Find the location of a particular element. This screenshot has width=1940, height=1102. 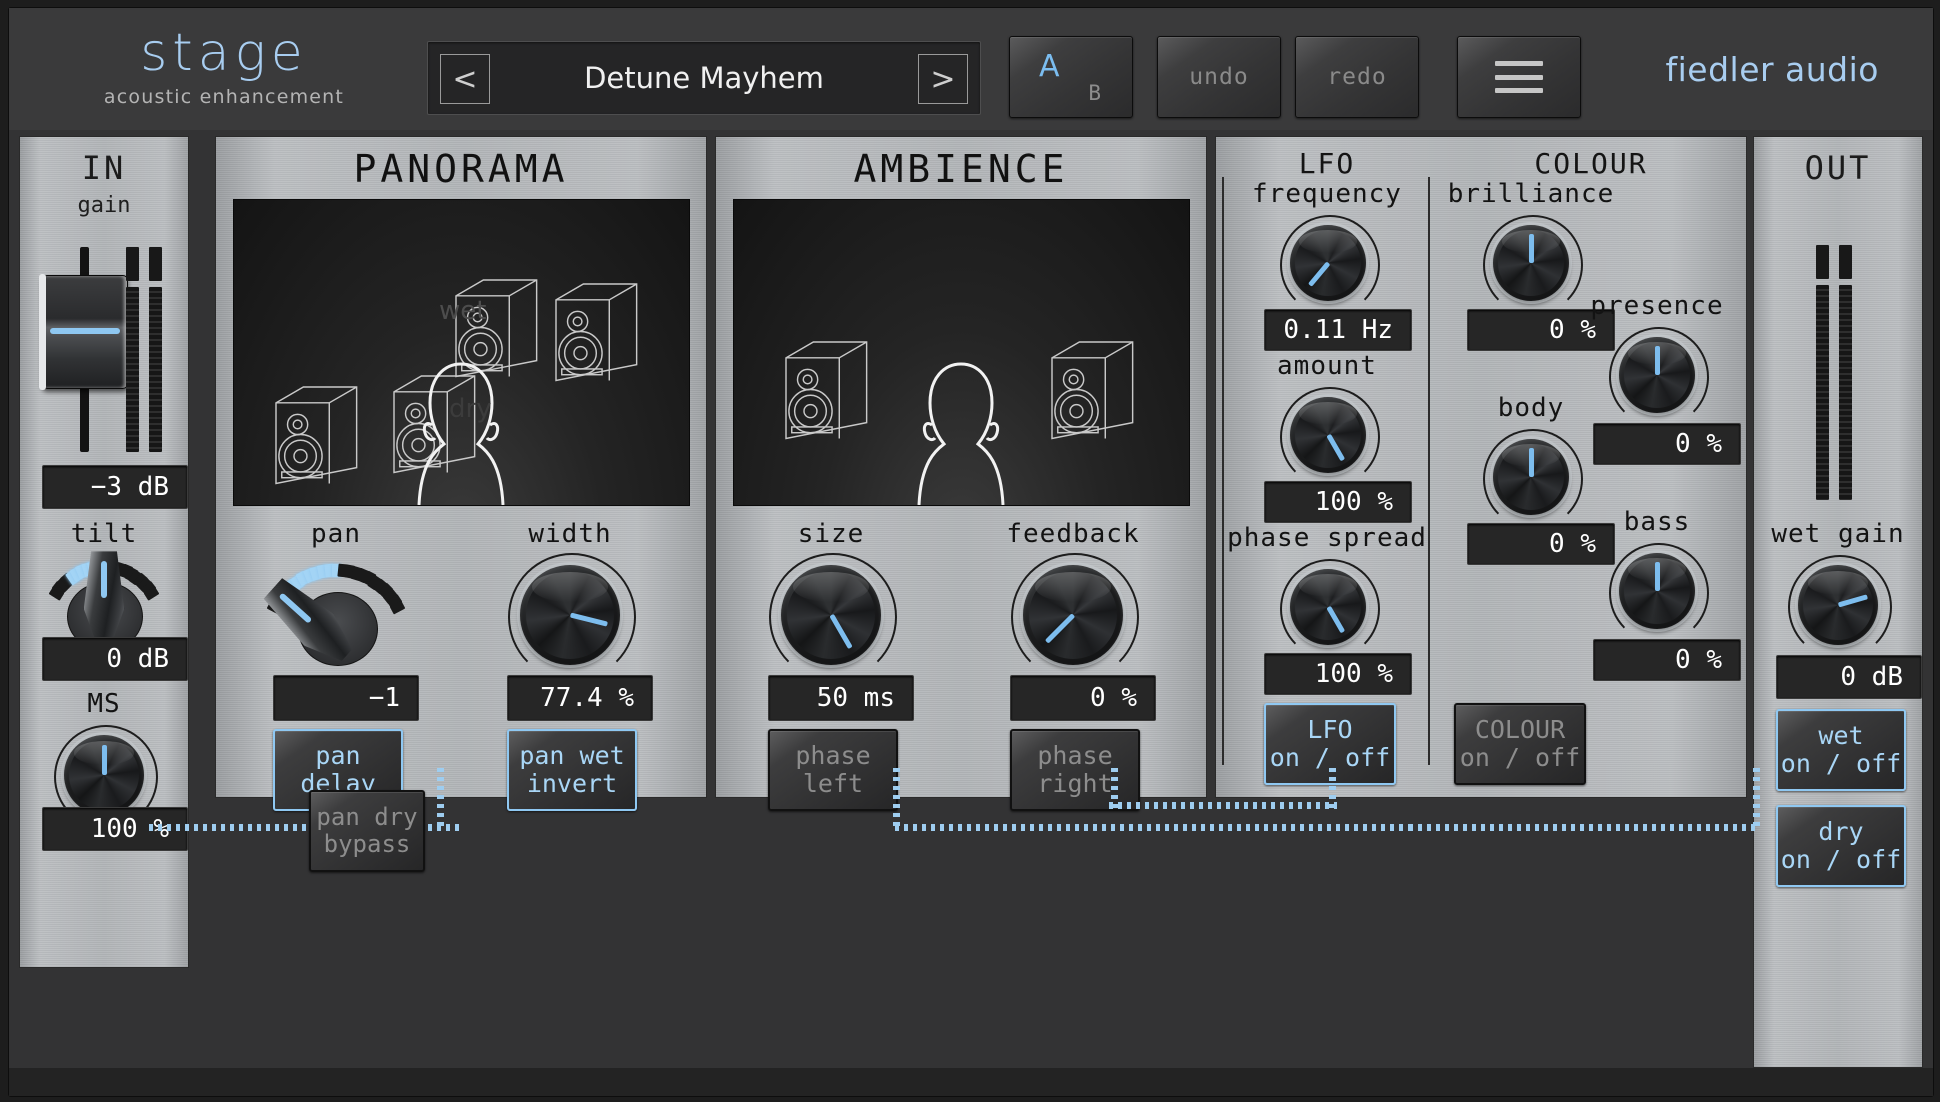

routing-line-lfo-bridge is located at coordinates (1223, 805).